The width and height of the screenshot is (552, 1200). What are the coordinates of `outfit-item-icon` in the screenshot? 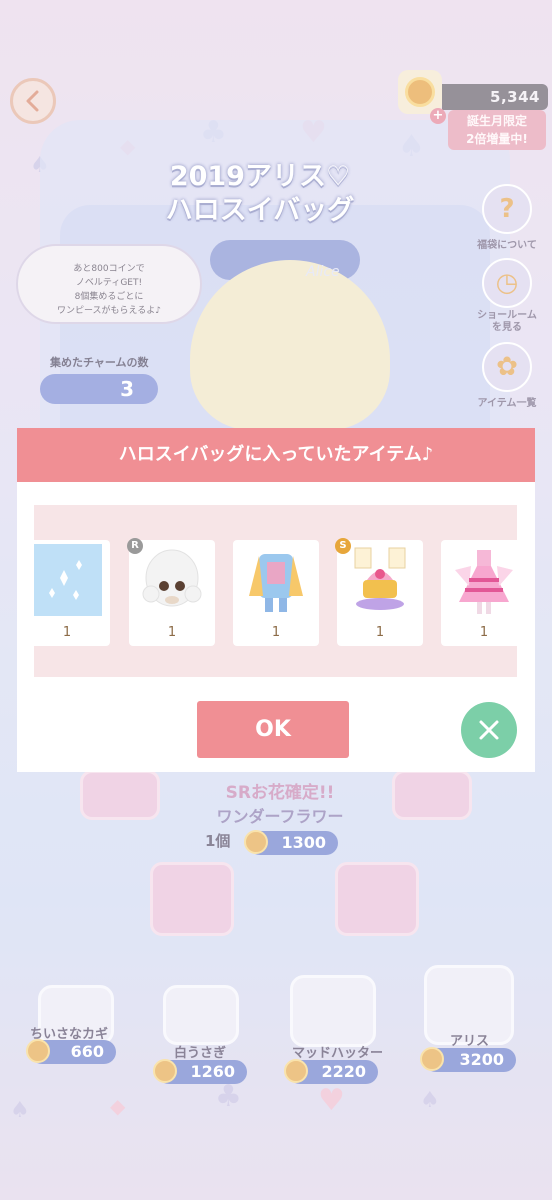 It's located at (276, 583).